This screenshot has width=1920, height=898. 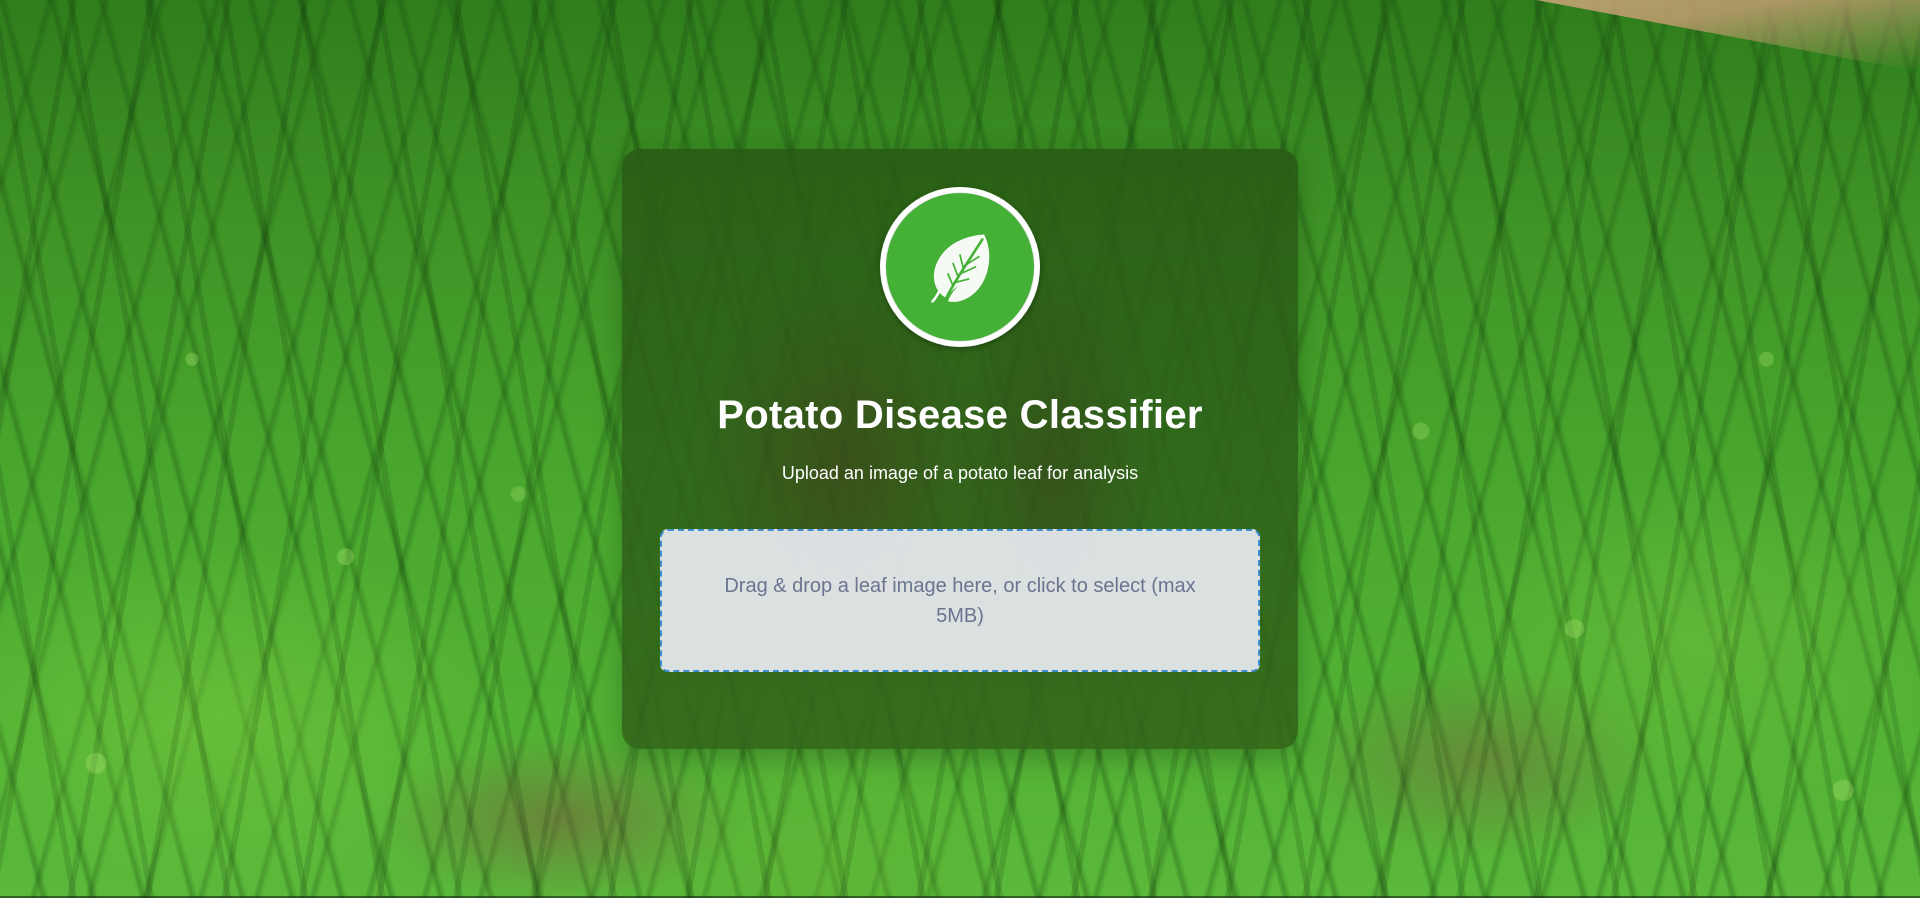 What do you see at coordinates (960, 415) in the screenshot?
I see `page-title: Potato Disease Classifier` at bounding box center [960, 415].